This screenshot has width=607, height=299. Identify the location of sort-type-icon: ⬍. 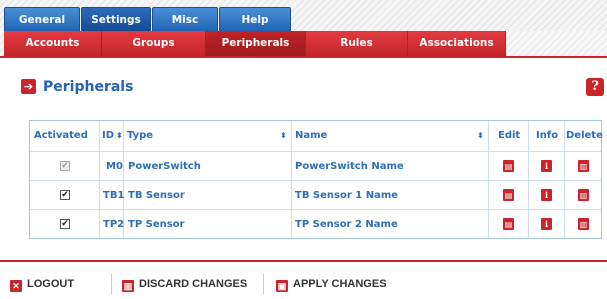
(282, 136).